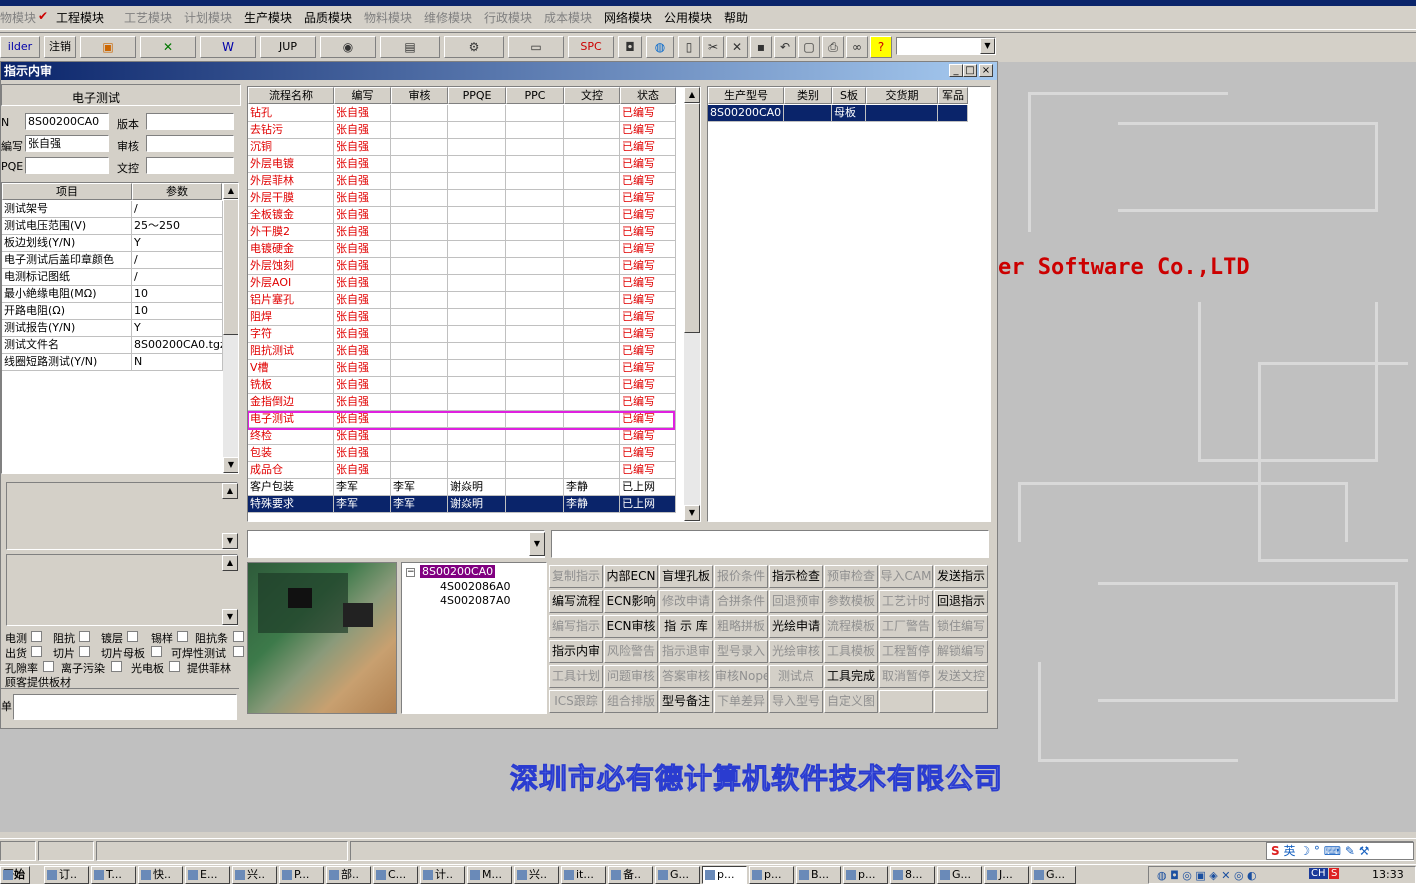  I want to click on action-button: 导入CAM, so click(906, 576).